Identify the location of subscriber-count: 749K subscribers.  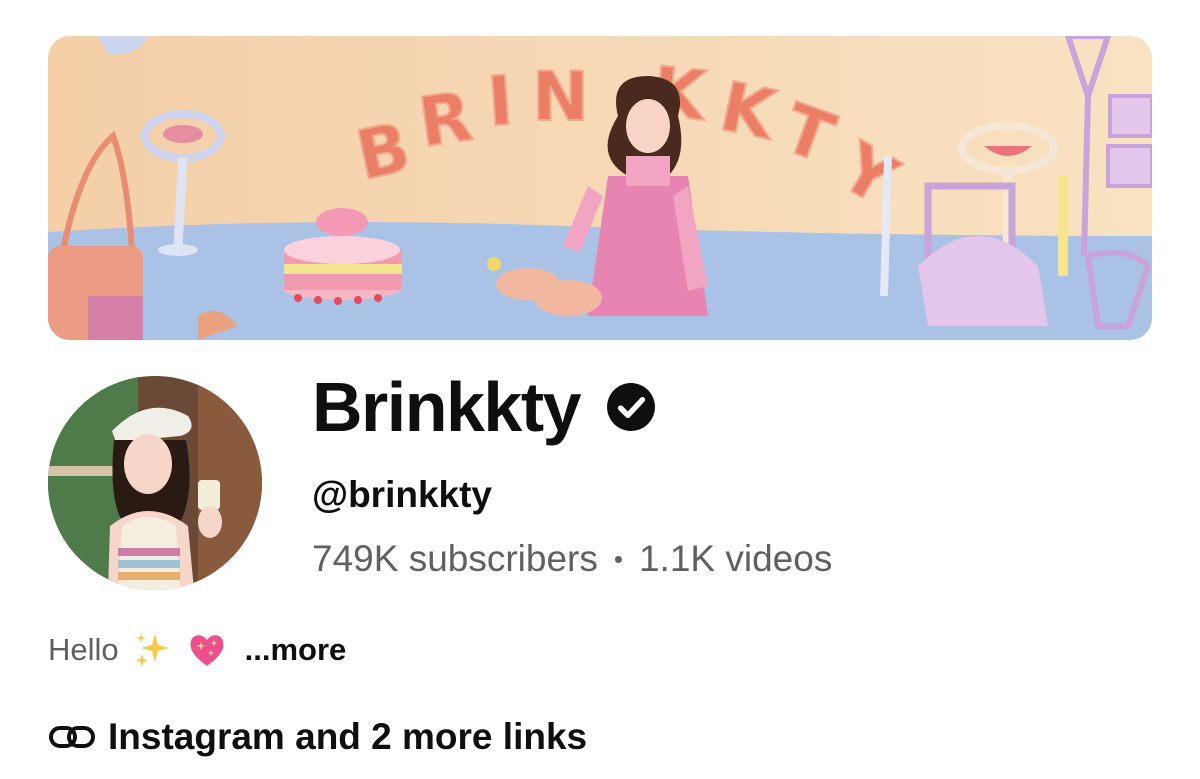
(455, 558).